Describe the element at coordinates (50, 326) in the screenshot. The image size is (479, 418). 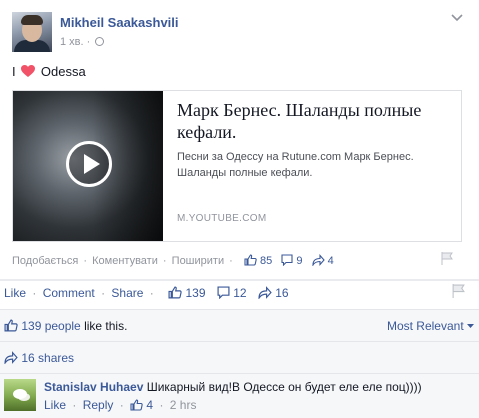
I see `likers-link: 139 people` at that location.